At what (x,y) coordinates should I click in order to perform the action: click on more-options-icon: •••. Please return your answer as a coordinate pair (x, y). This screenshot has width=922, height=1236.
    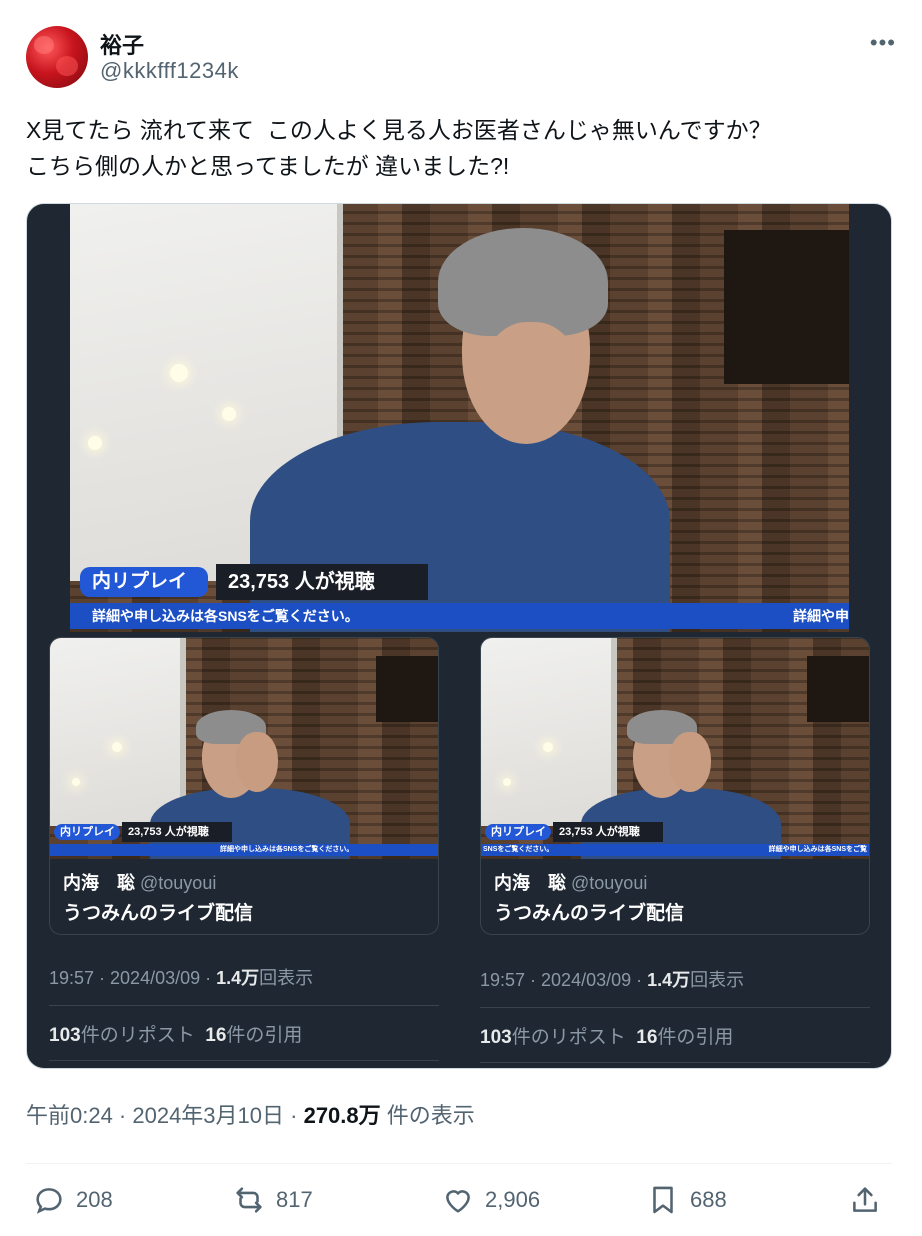
    Looking at the image, I should click on (883, 43).